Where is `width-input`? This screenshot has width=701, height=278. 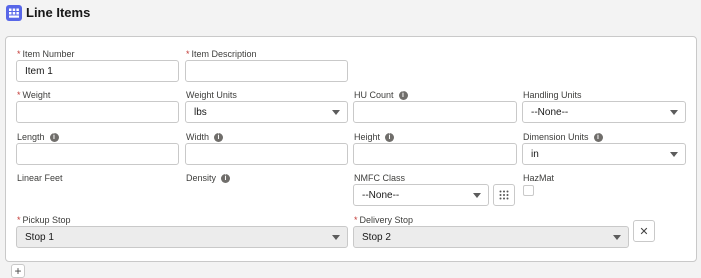
width-input is located at coordinates (266, 154).